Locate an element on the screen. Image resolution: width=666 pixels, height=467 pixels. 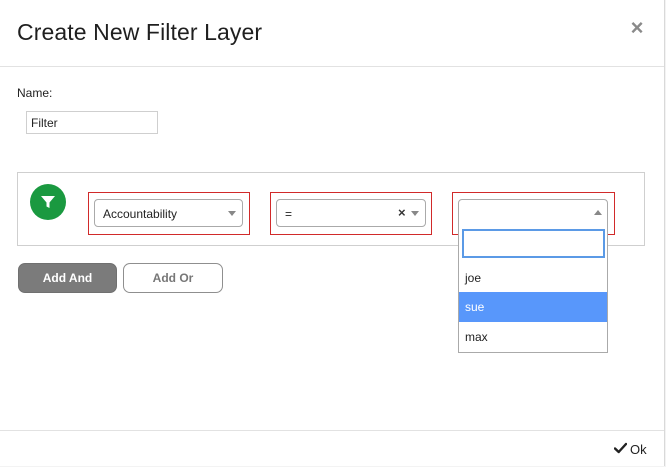
value-dropdown: joe sue max is located at coordinates (533, 288).